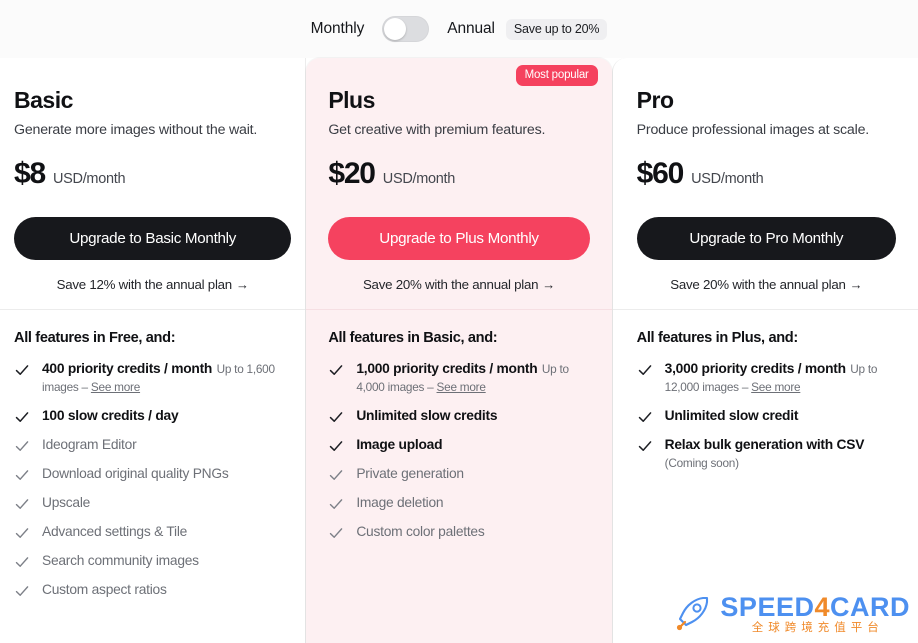  What do you see at coordinates (413, 338) in the screenshot?
I see `features-title: All features in Basic, and:` at bounding box center [413, 338].